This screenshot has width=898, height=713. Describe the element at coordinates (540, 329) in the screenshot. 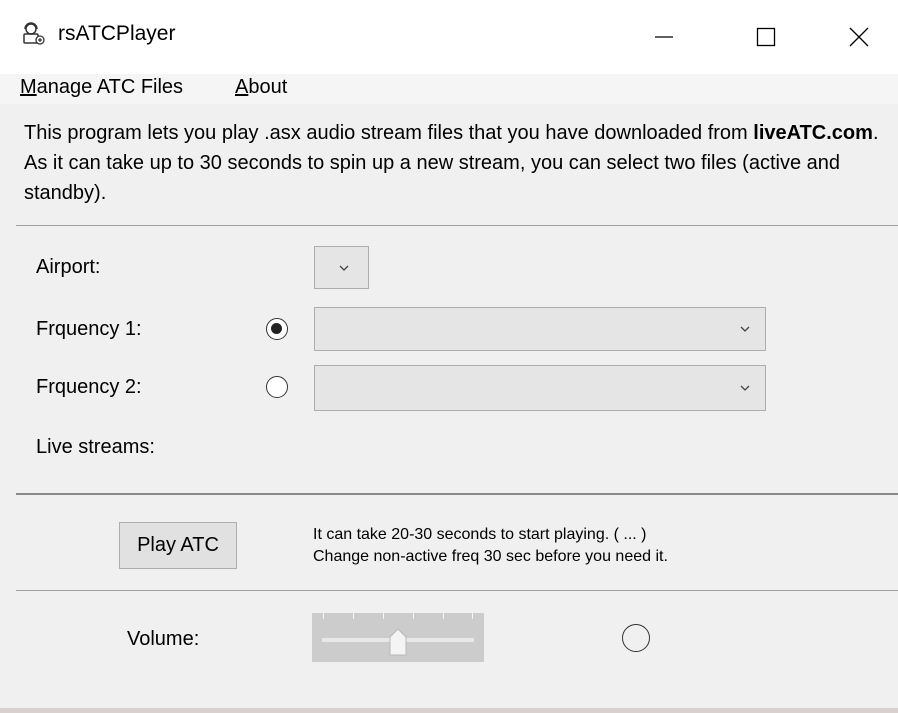

I see `frequency1-dropdown` at that location.